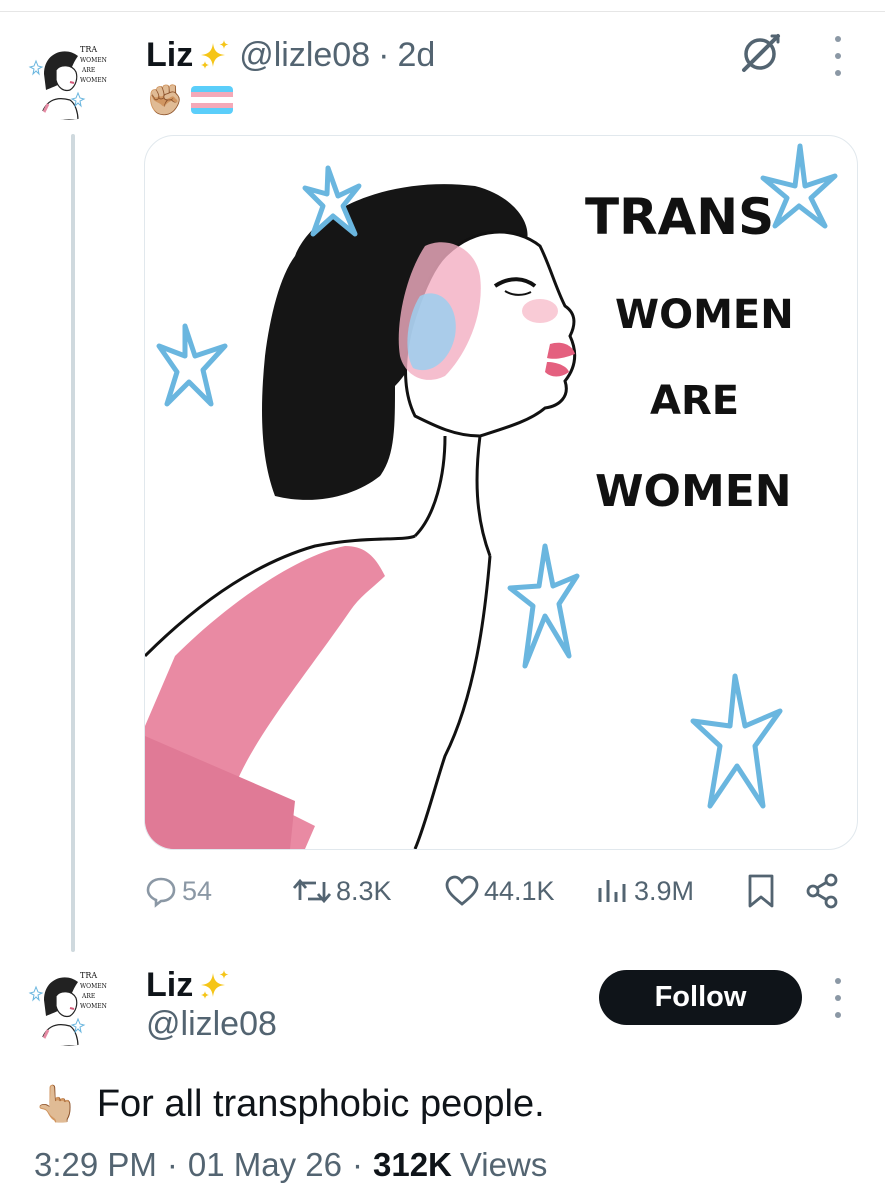 This screenshot has width=885, height=1200. I want to click on raised-fist-emoji: ✊🏼, so click(165, 100).